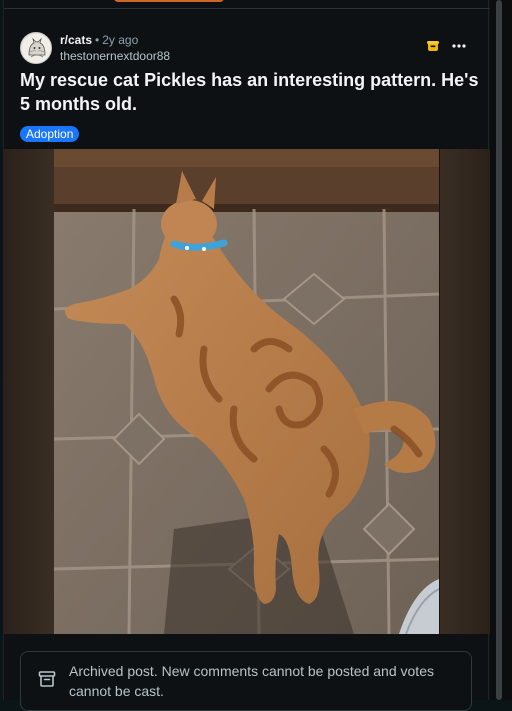 This screenshot has width=512, height=711. I want to click on more-options-button, so click(459, 46).